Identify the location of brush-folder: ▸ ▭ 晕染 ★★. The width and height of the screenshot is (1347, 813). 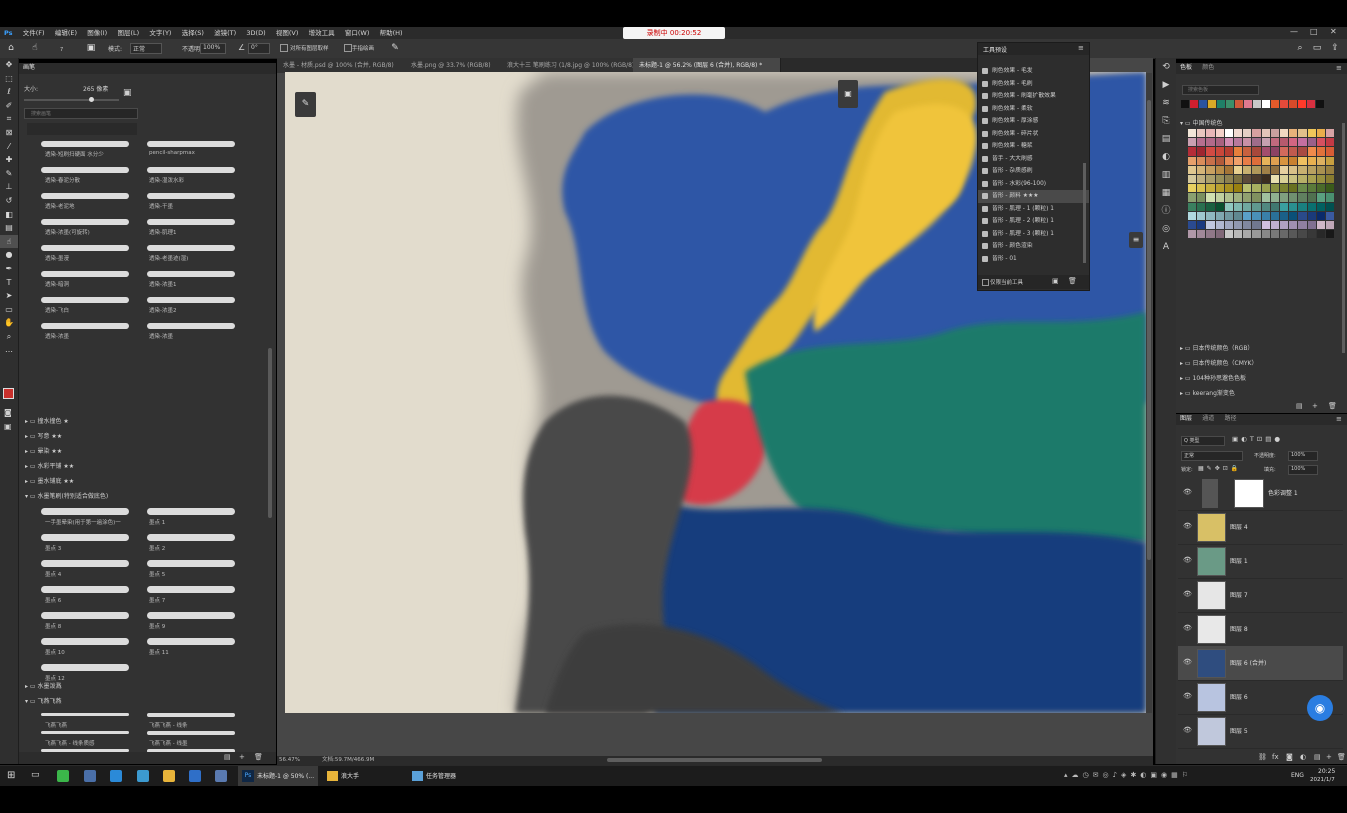
(145, 451).